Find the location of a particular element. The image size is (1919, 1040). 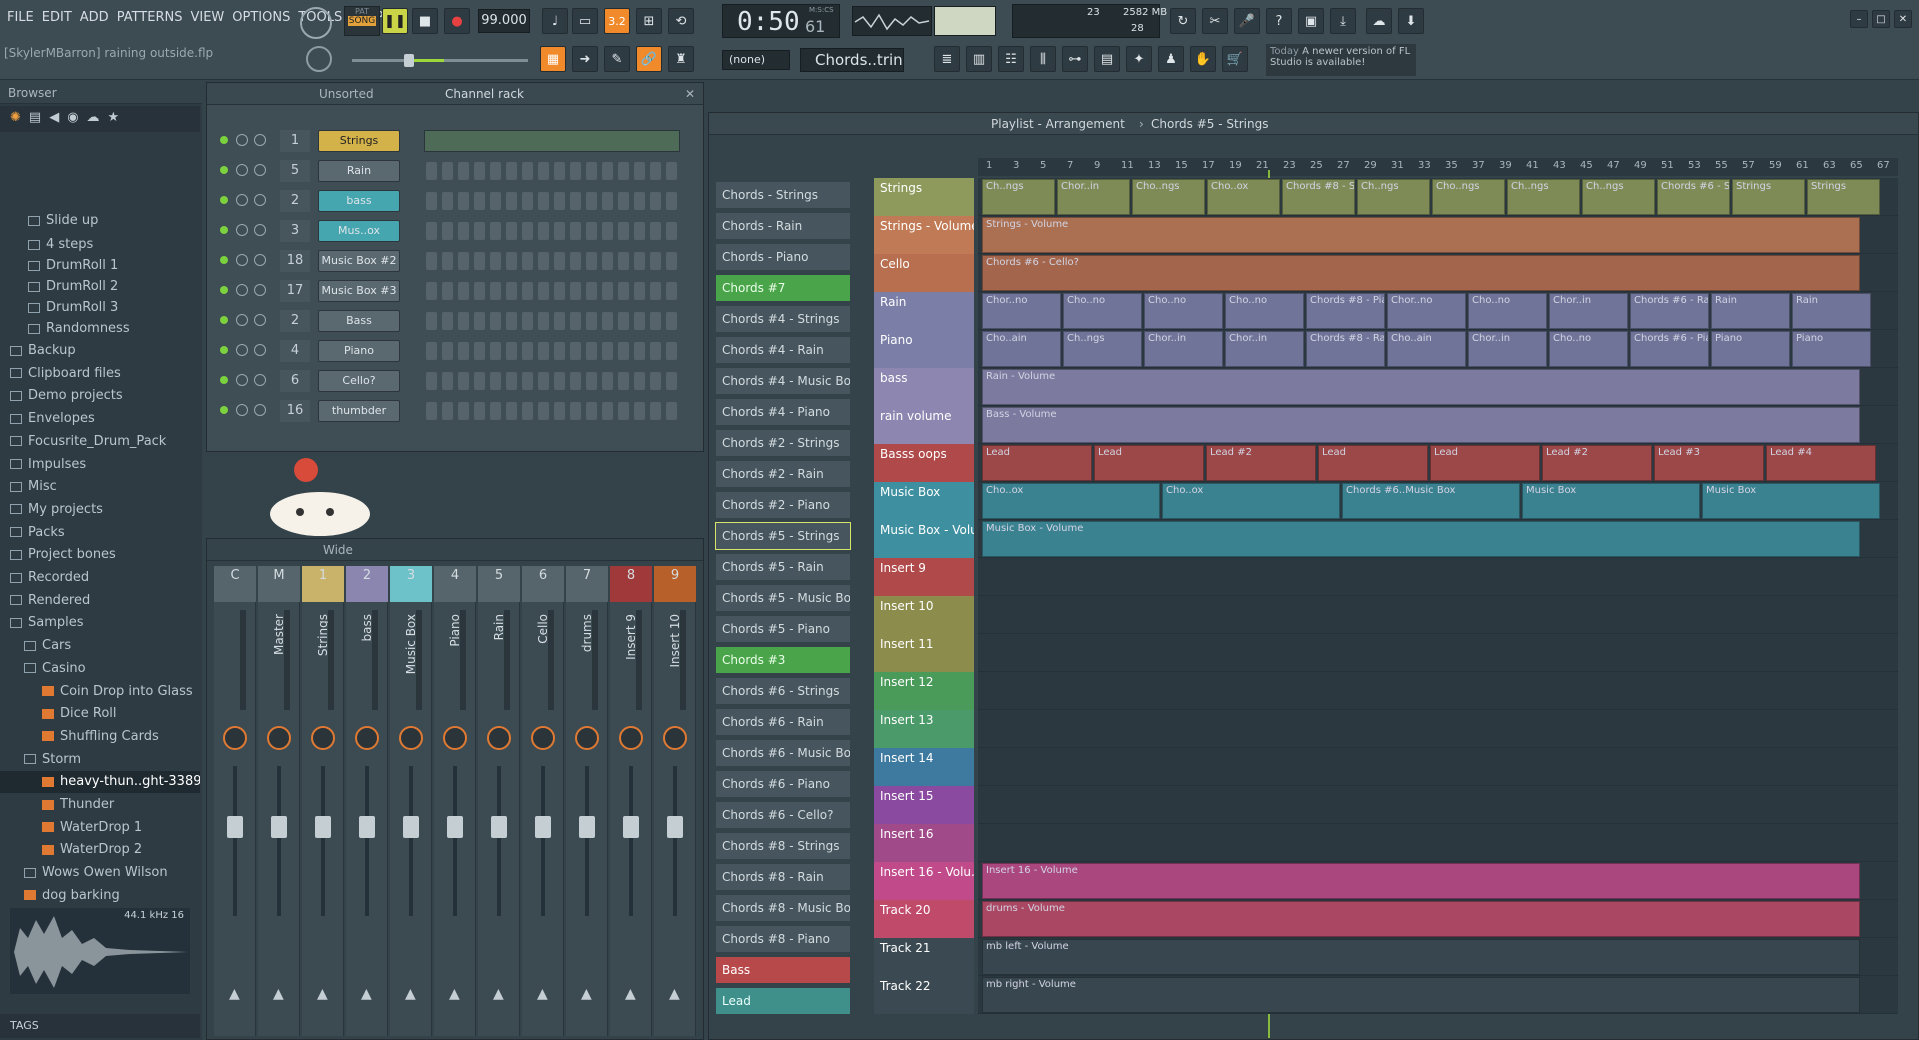

person-icon: ♟ is located at coordinates (1171, 59).